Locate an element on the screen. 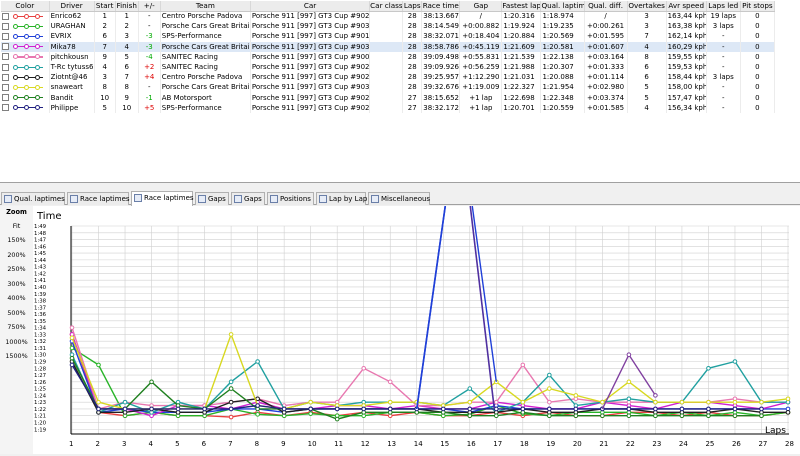 This screenshot has height=456, width=800. column-header: Laps is located at coordinates (412, 6).